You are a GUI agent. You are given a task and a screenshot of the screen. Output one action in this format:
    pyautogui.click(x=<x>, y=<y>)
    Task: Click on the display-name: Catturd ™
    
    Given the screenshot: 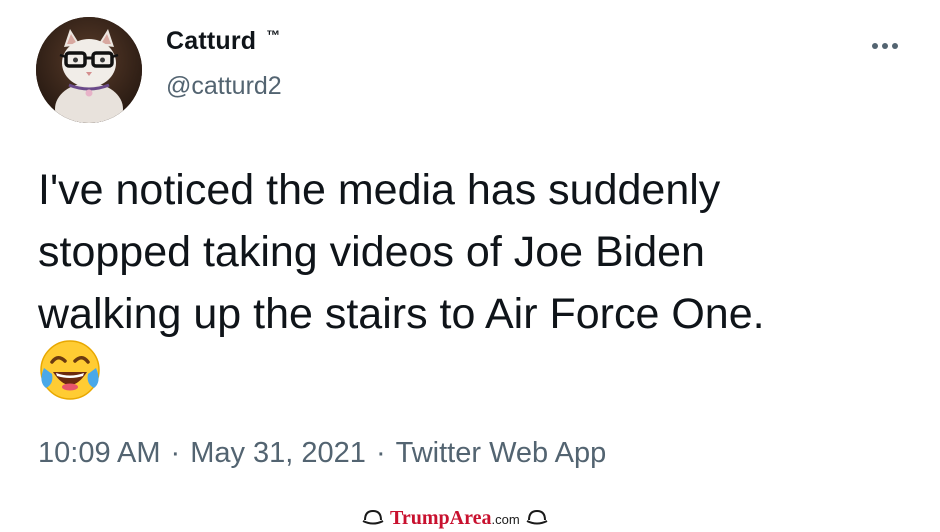 What is the action you would take?
    pyautogui.click(x=223, y=41)
    